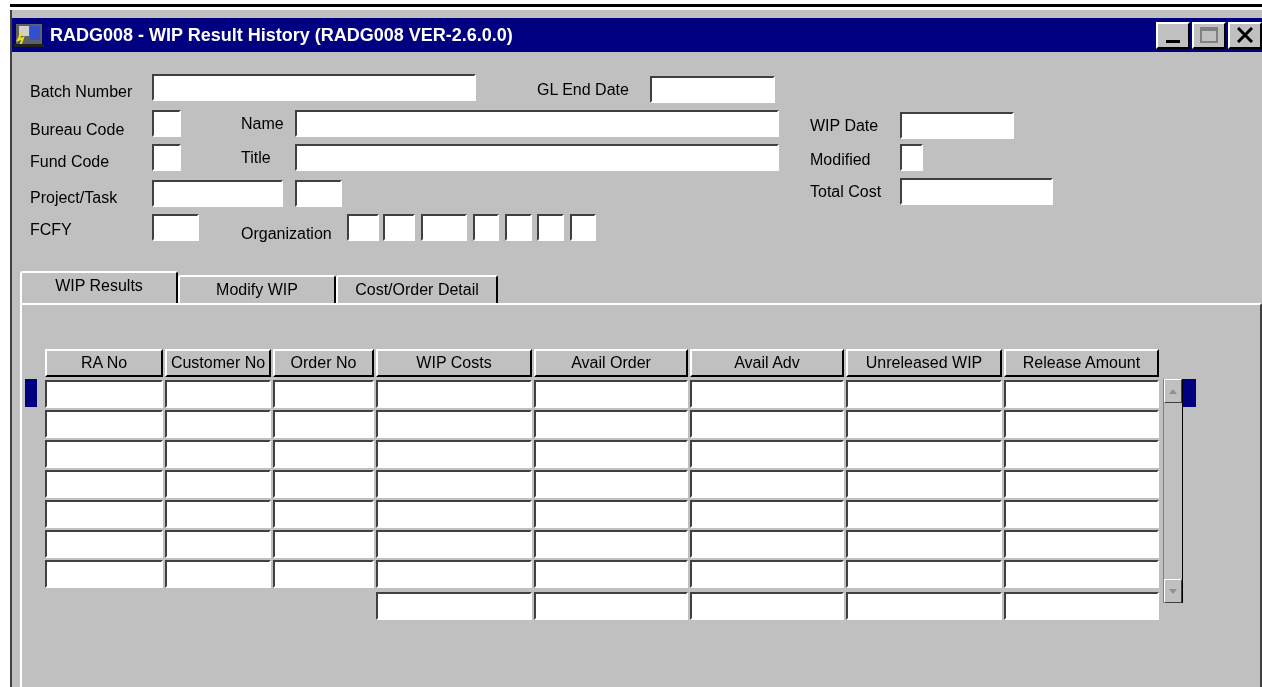 The width and height of the screenshot is (1262, 687). Describe the element at coordinates (81, 92) in the screenshot. I see `field-label: Batch Number` at that location.